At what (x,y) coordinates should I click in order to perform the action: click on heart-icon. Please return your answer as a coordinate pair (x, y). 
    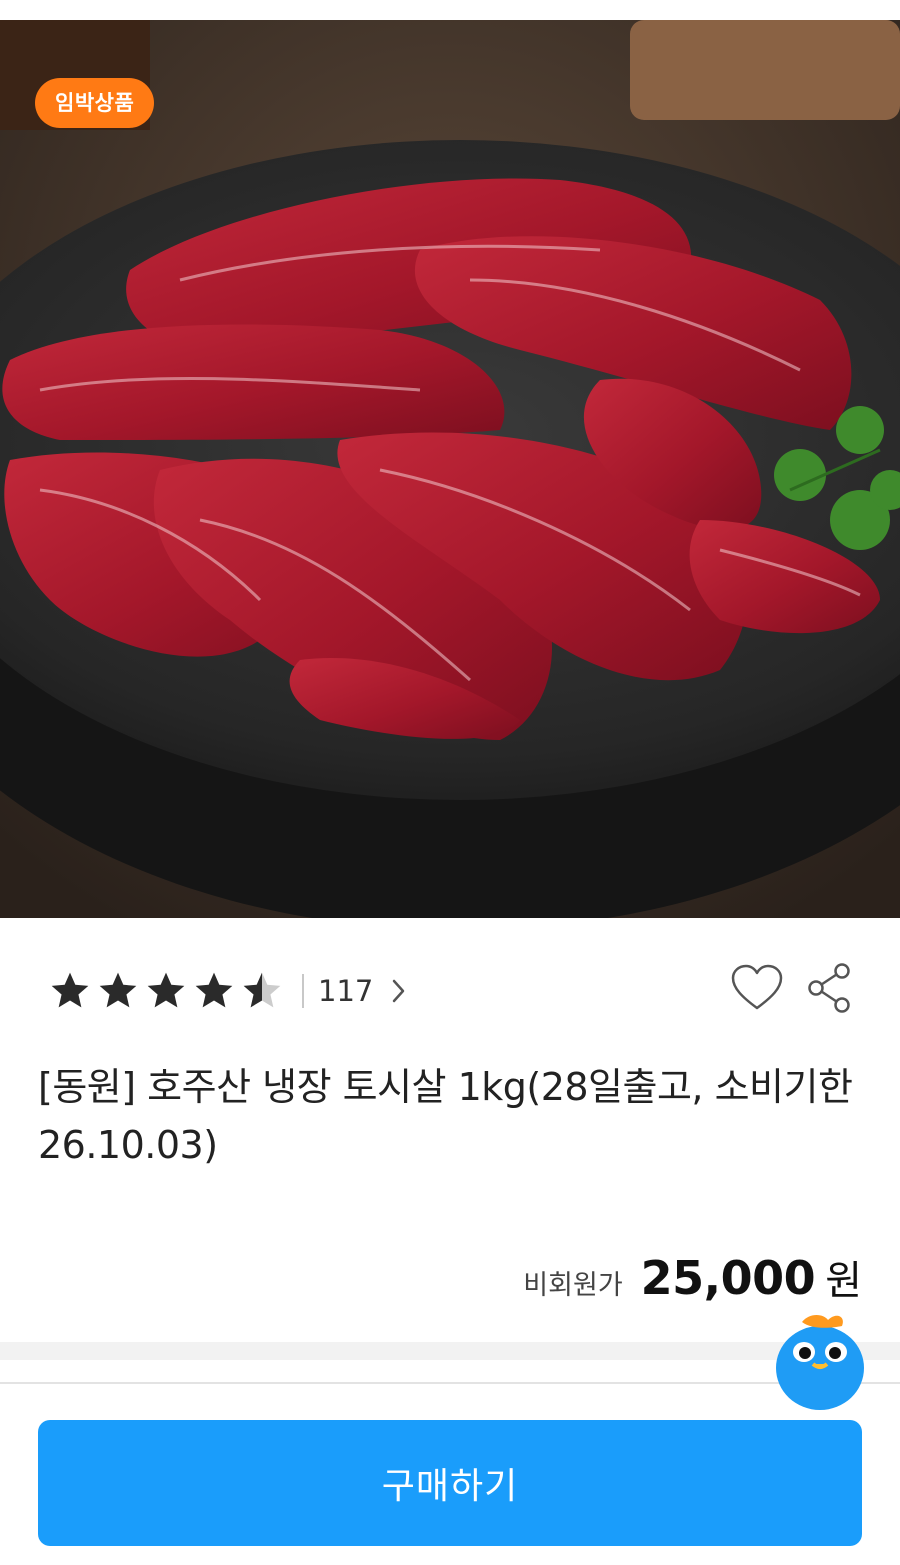
    Looking at the image, I should click on (757, 988).